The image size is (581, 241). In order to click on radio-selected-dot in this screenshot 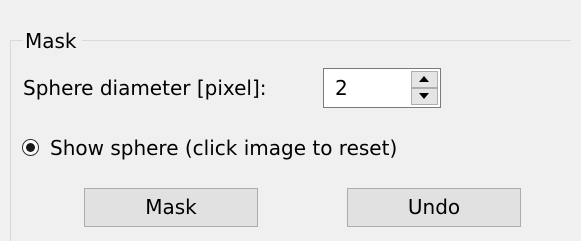, I will do `click(30, 147)`.